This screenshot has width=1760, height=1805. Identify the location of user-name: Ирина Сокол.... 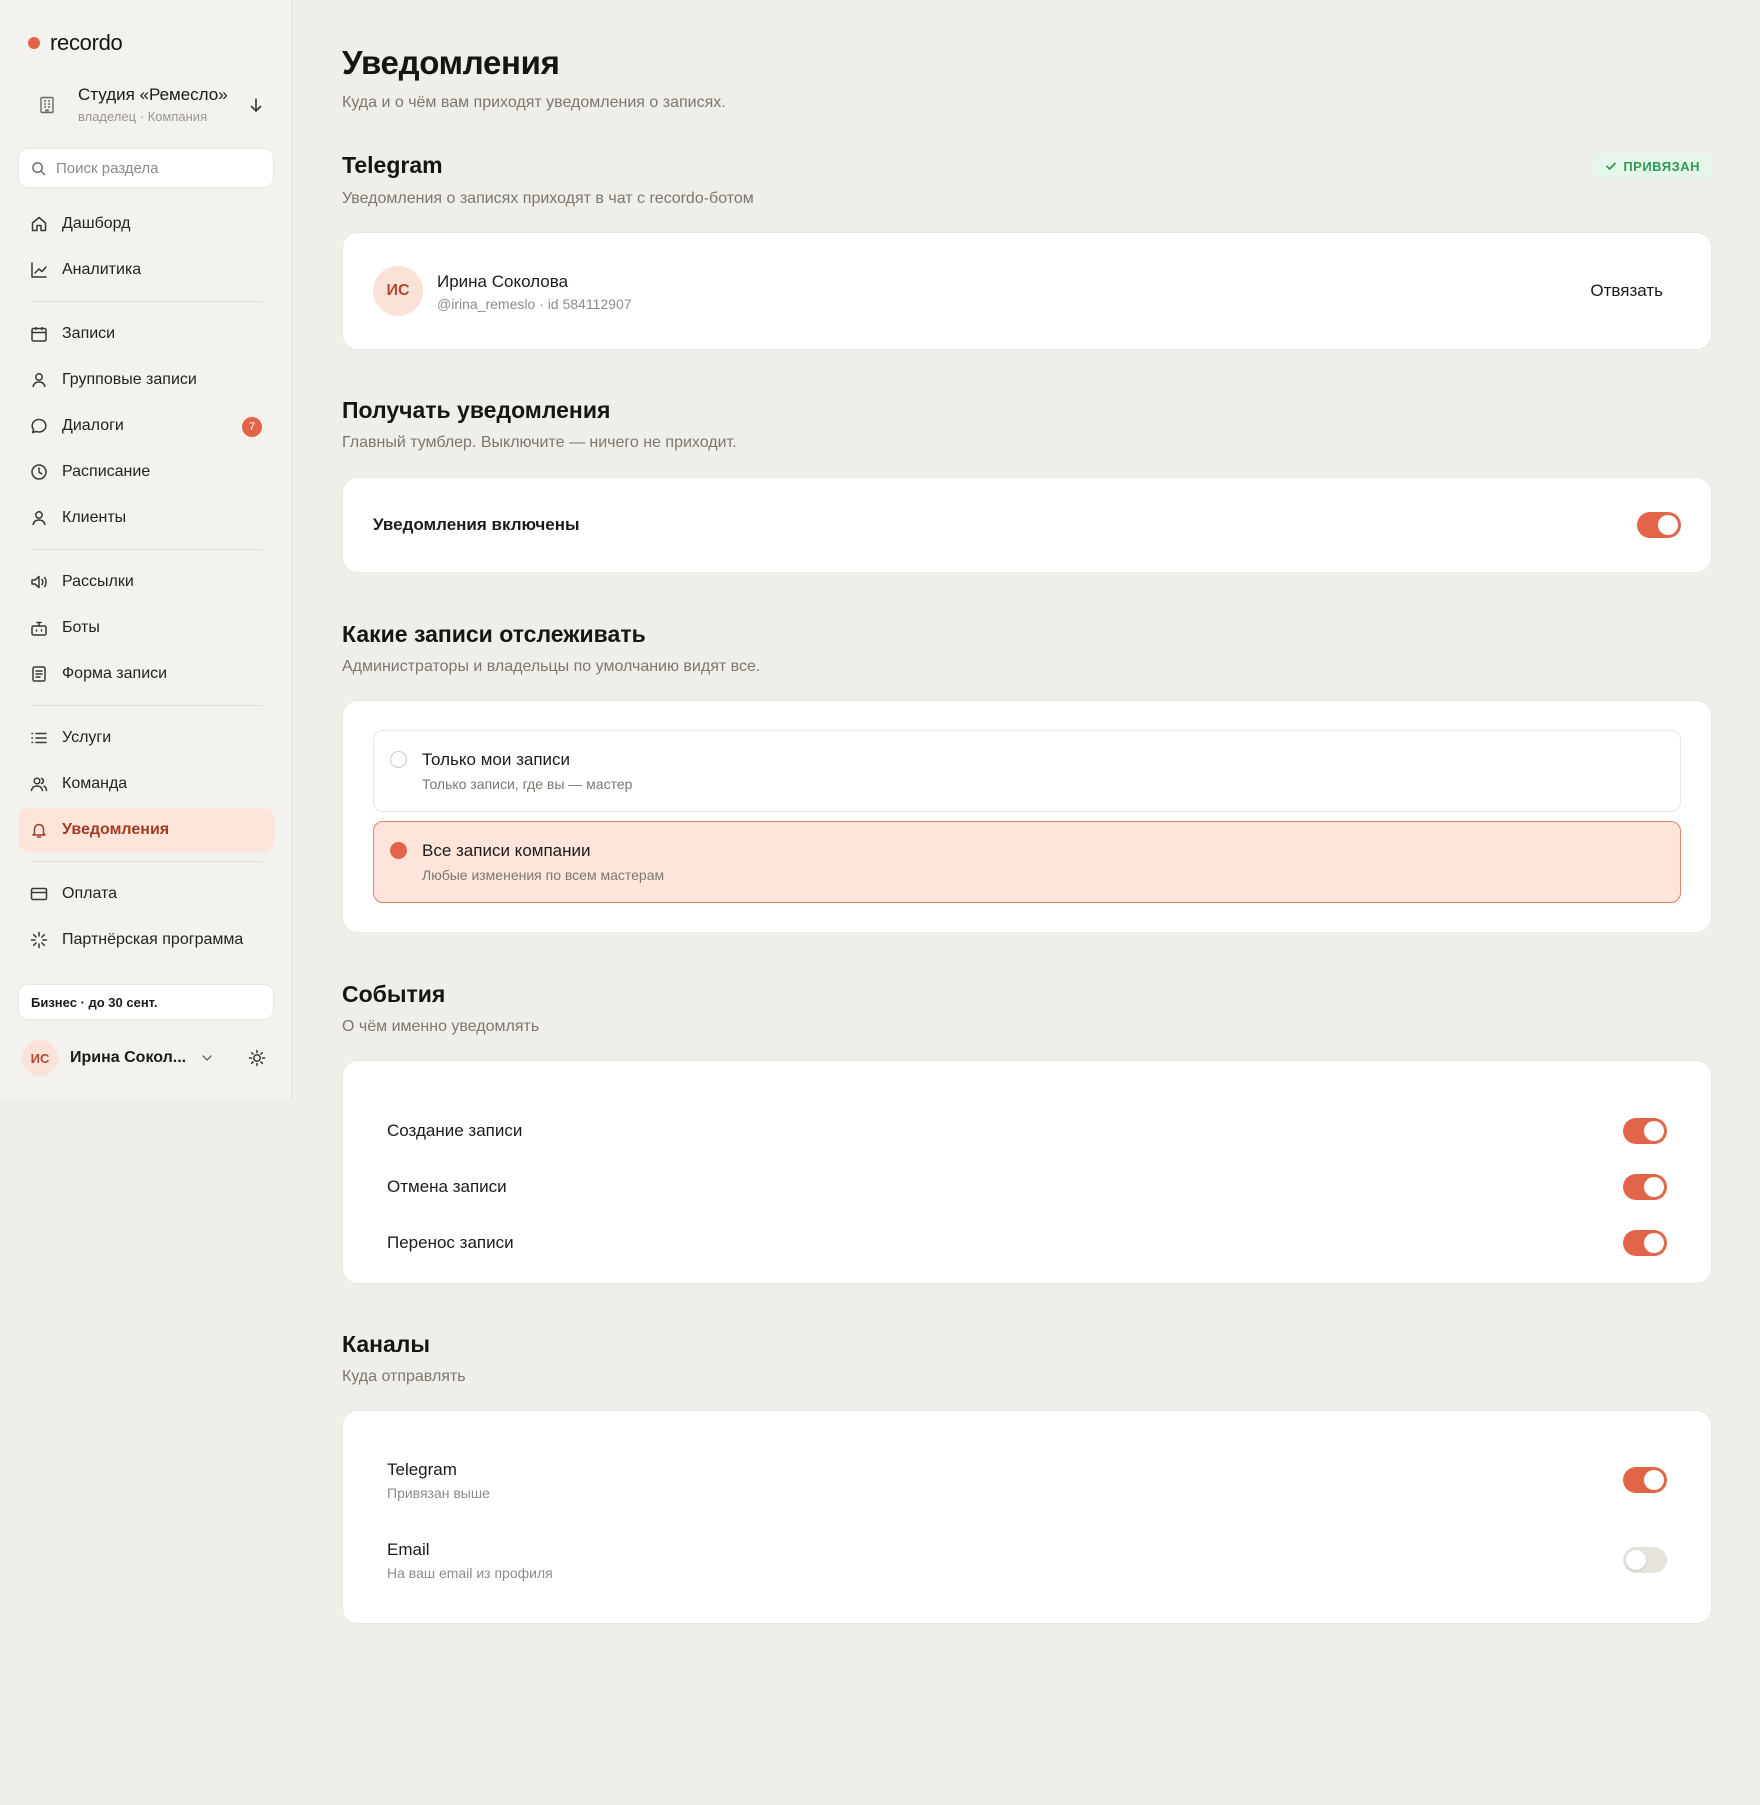
(128, 1057).